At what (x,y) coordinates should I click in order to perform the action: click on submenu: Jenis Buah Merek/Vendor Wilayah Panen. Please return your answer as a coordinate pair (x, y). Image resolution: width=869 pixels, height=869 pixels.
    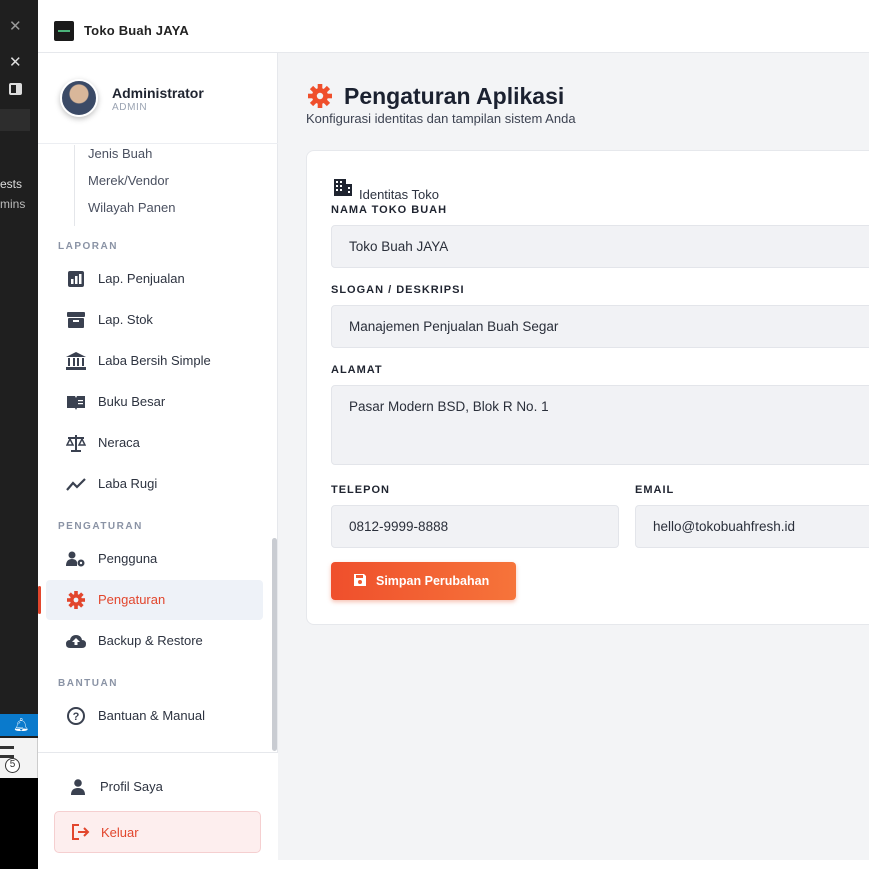
    Looking at the image, I should click on (174, 185).